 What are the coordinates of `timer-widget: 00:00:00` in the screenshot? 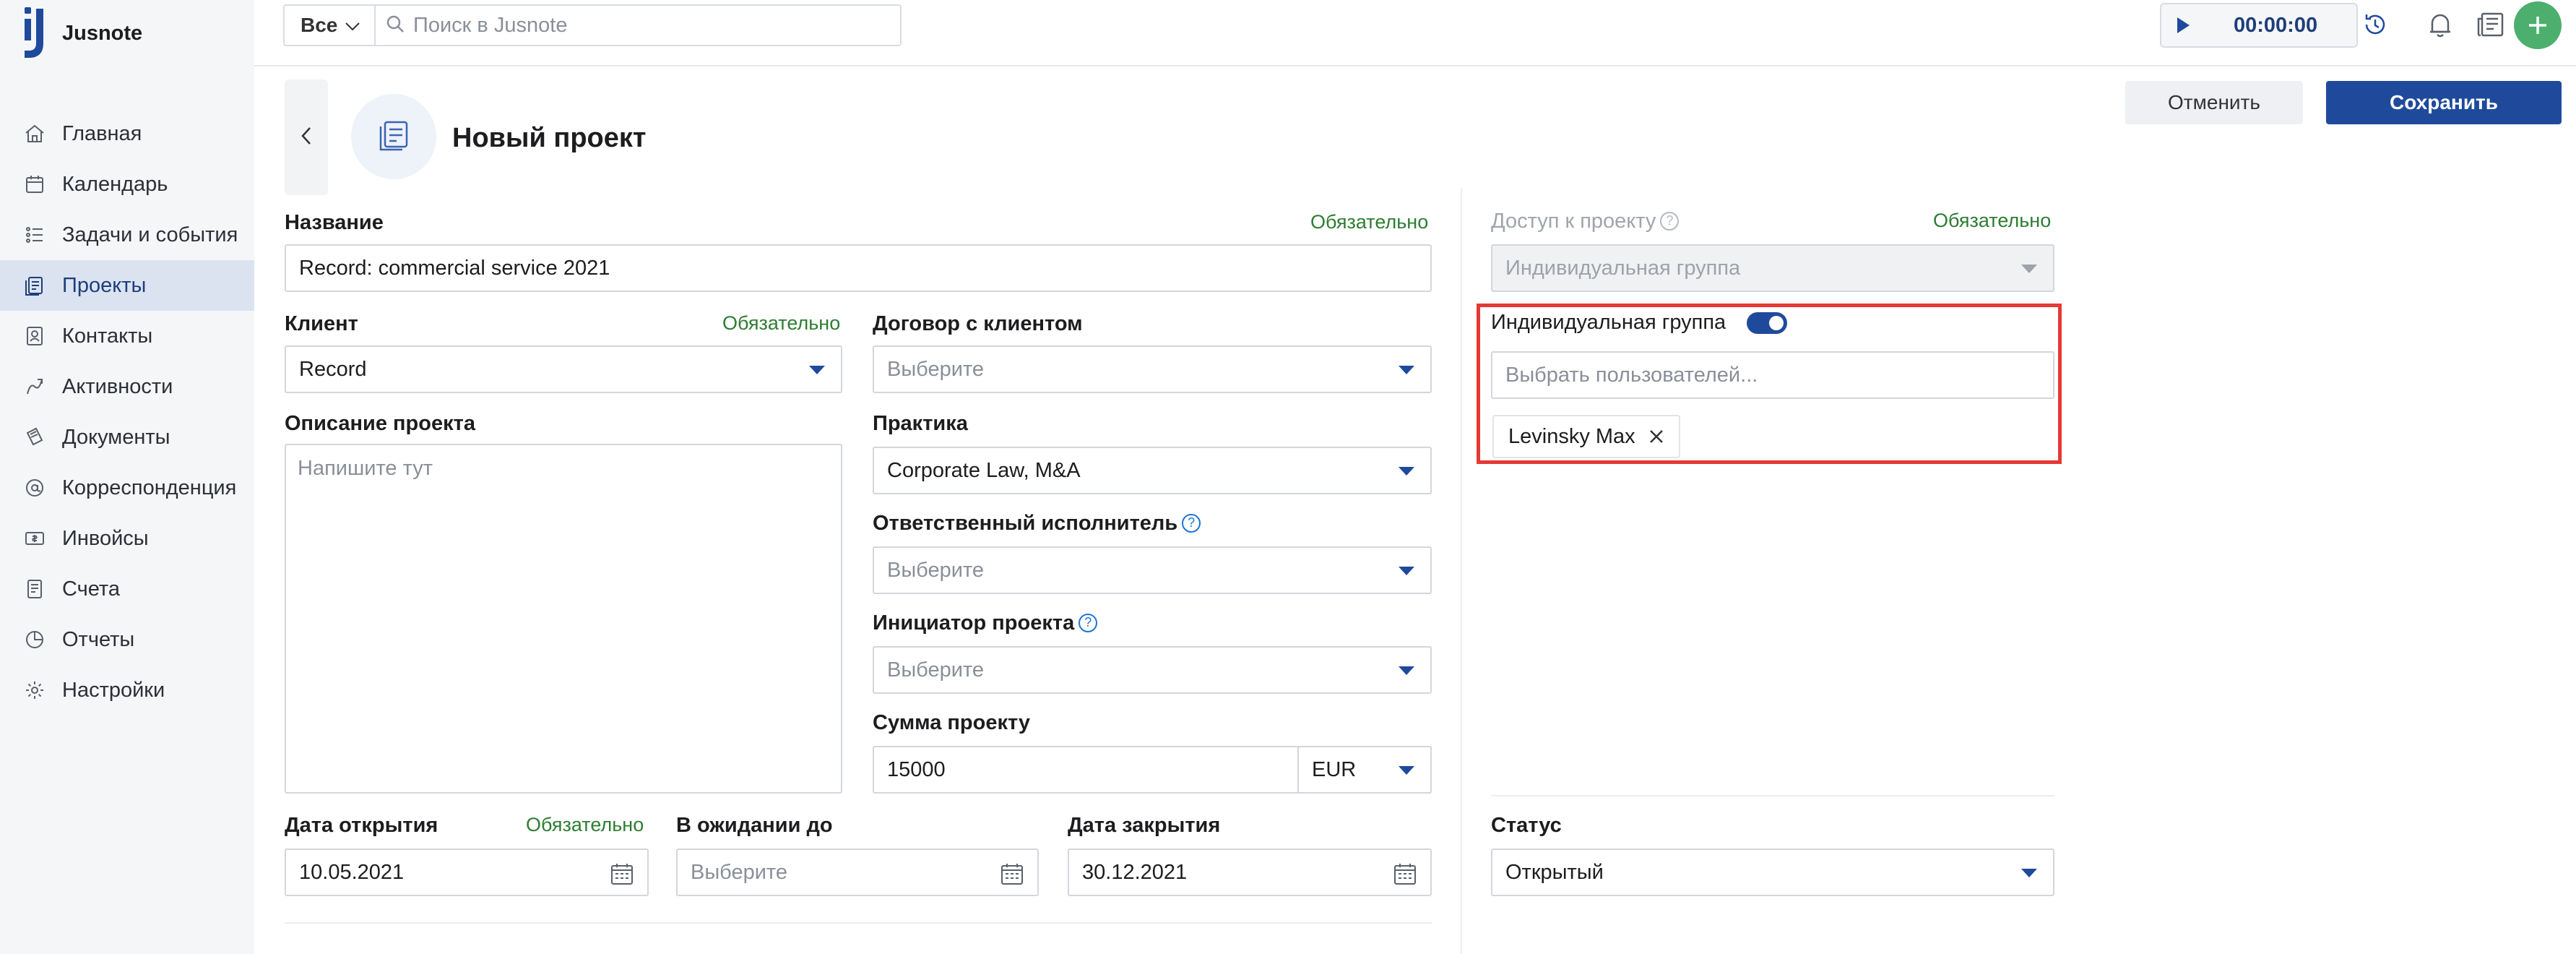 It's located at (2259, 25).